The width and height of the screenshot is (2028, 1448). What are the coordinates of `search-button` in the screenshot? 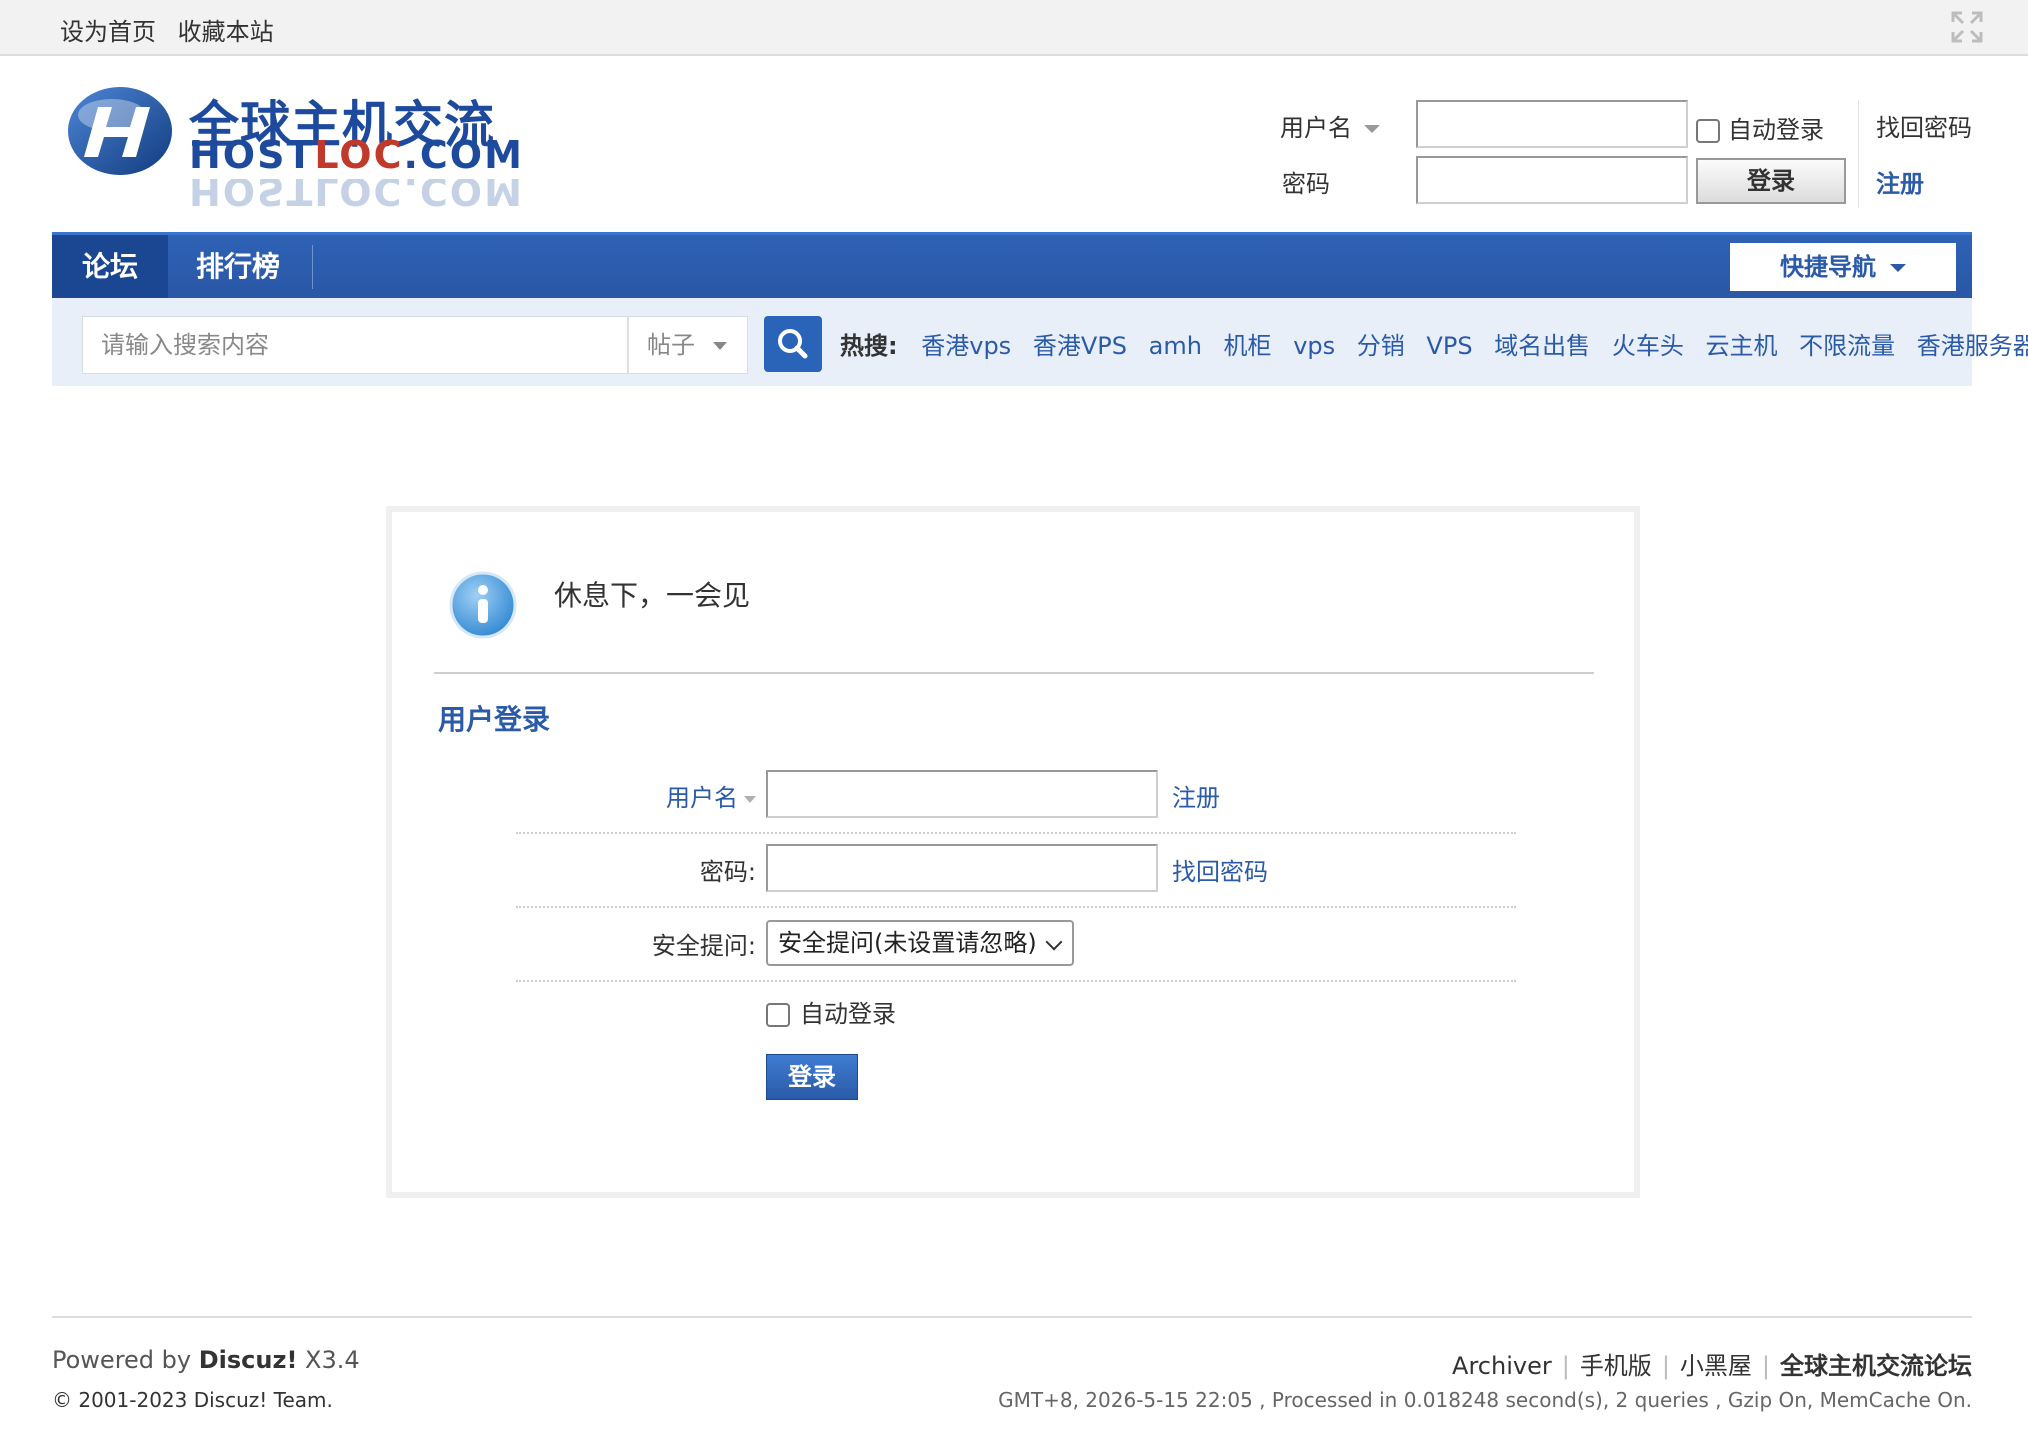 It's located at (793, 344).